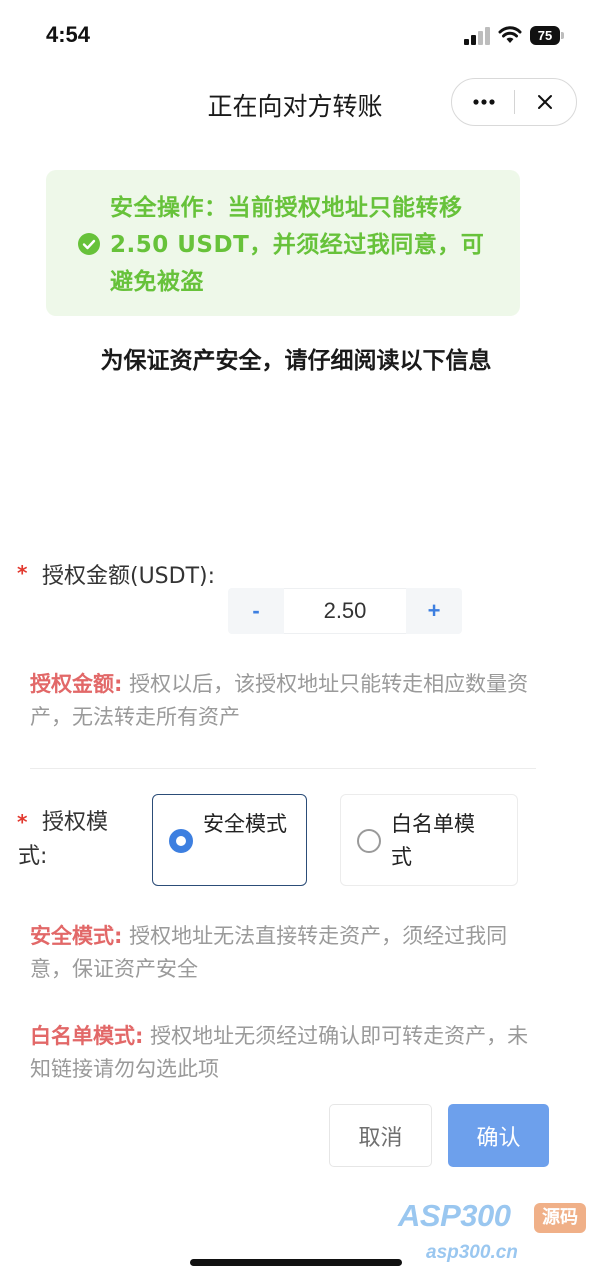 This screenshot has height=1280, width=591. Describe the element at coordinates (22, 573) in the screenshot. I see `amount-required-mark: *` at that location.